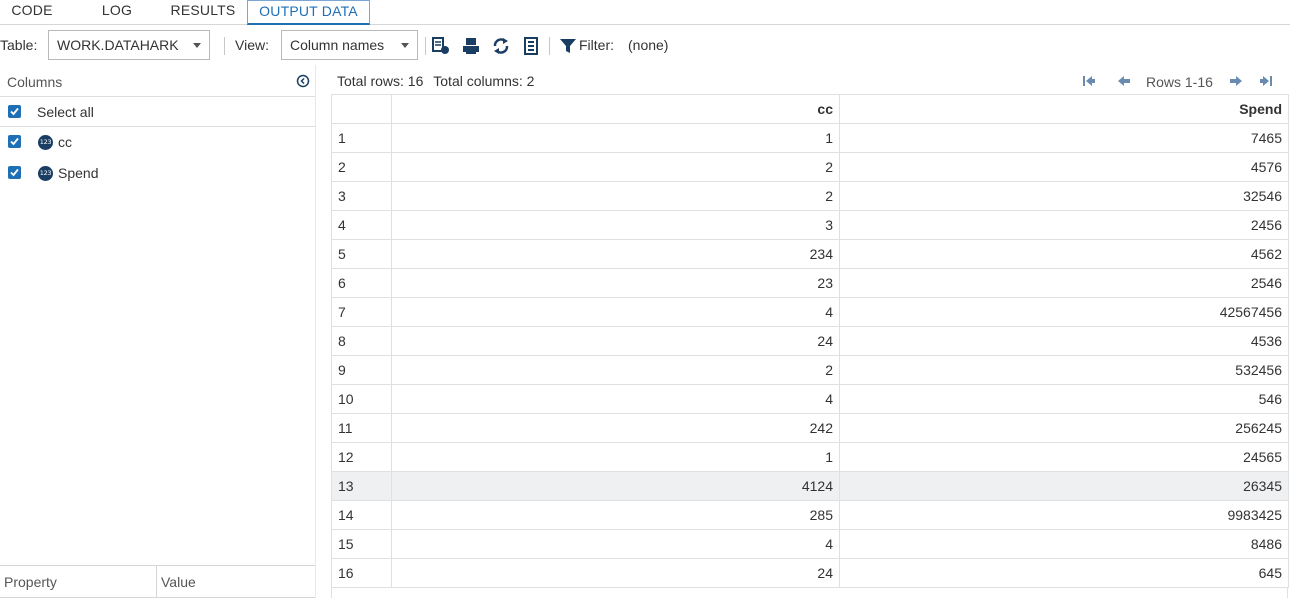 The width and height of the screenshot is (1290, 598). Describe the element at coordinates (361, 428) in the screenshot. I see `row-number-cell: 11` at that location.